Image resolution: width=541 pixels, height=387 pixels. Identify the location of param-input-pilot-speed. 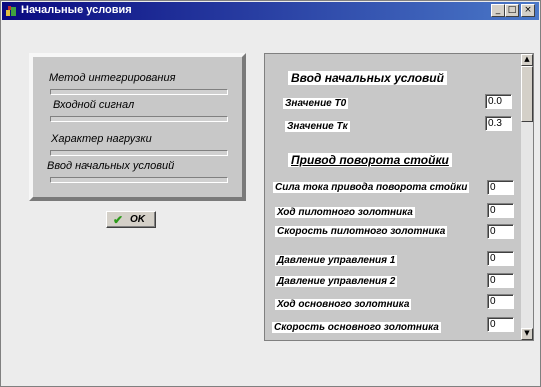
(500, 231).